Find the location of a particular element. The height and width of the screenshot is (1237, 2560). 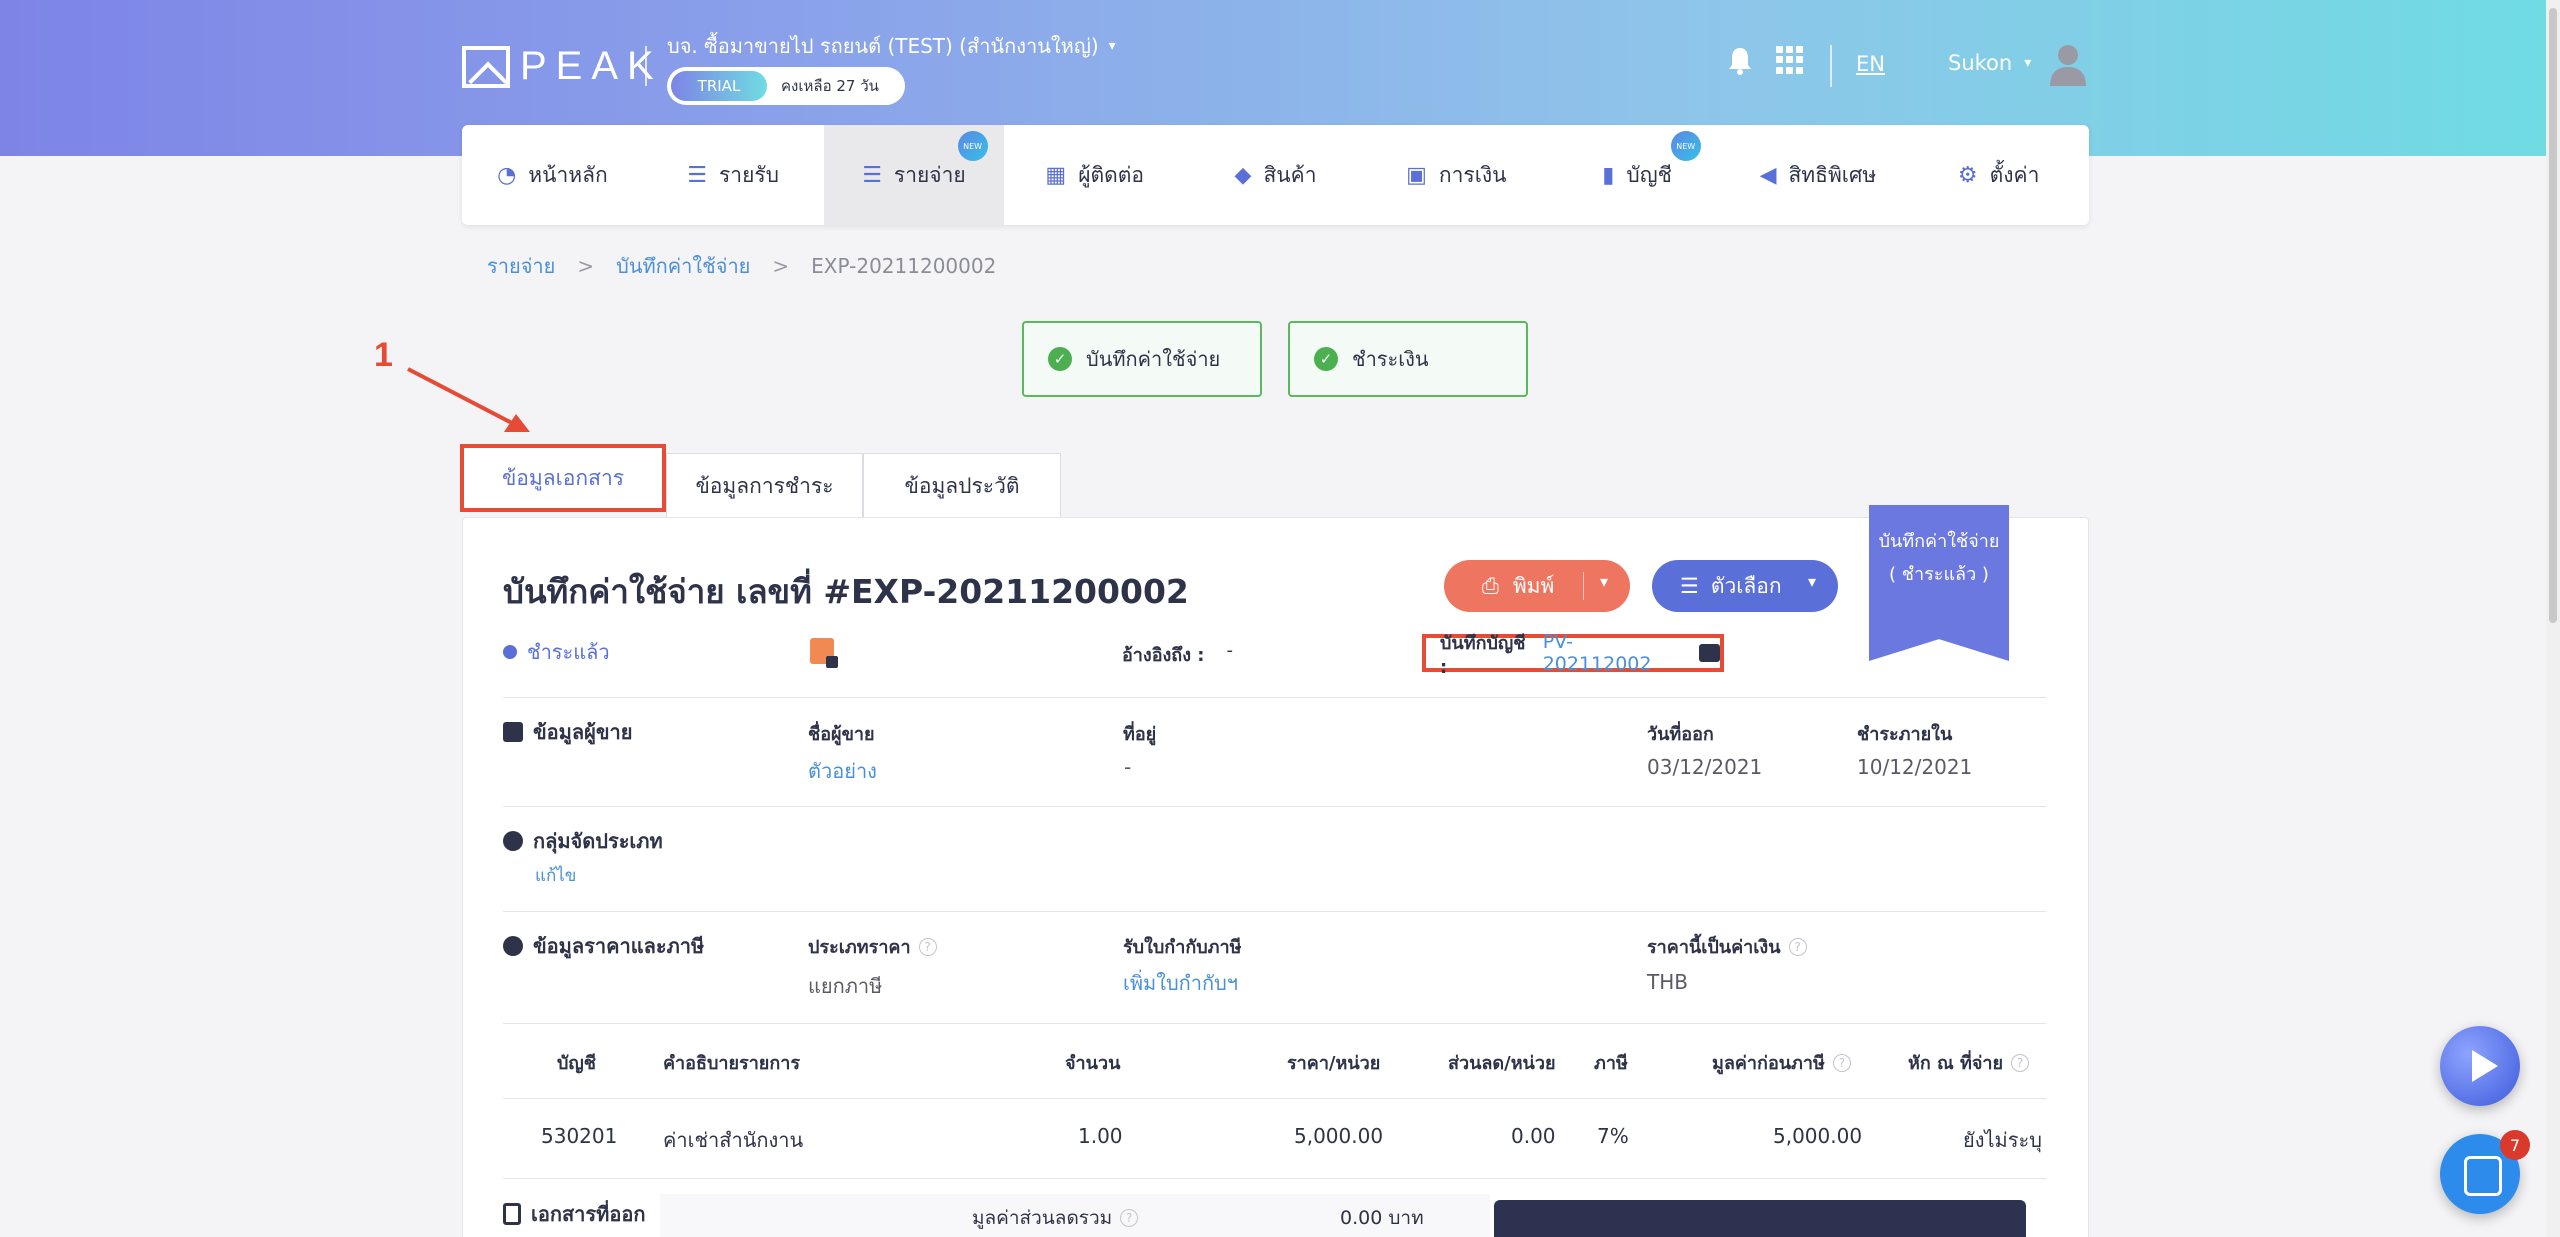

section-title-text: ข้อมูลราคาและภาษี is located at coordinates (619, 946).